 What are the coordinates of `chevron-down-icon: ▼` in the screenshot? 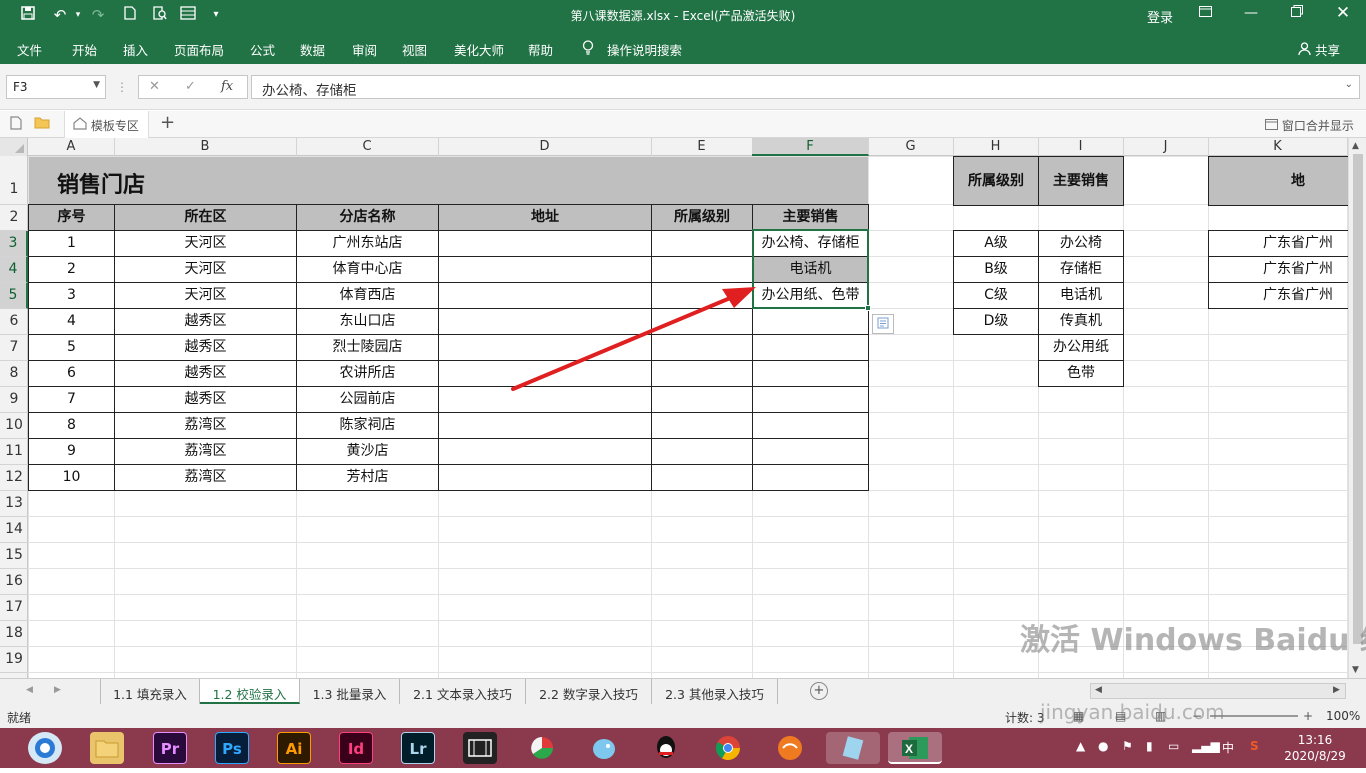 It's located at (96, 85).